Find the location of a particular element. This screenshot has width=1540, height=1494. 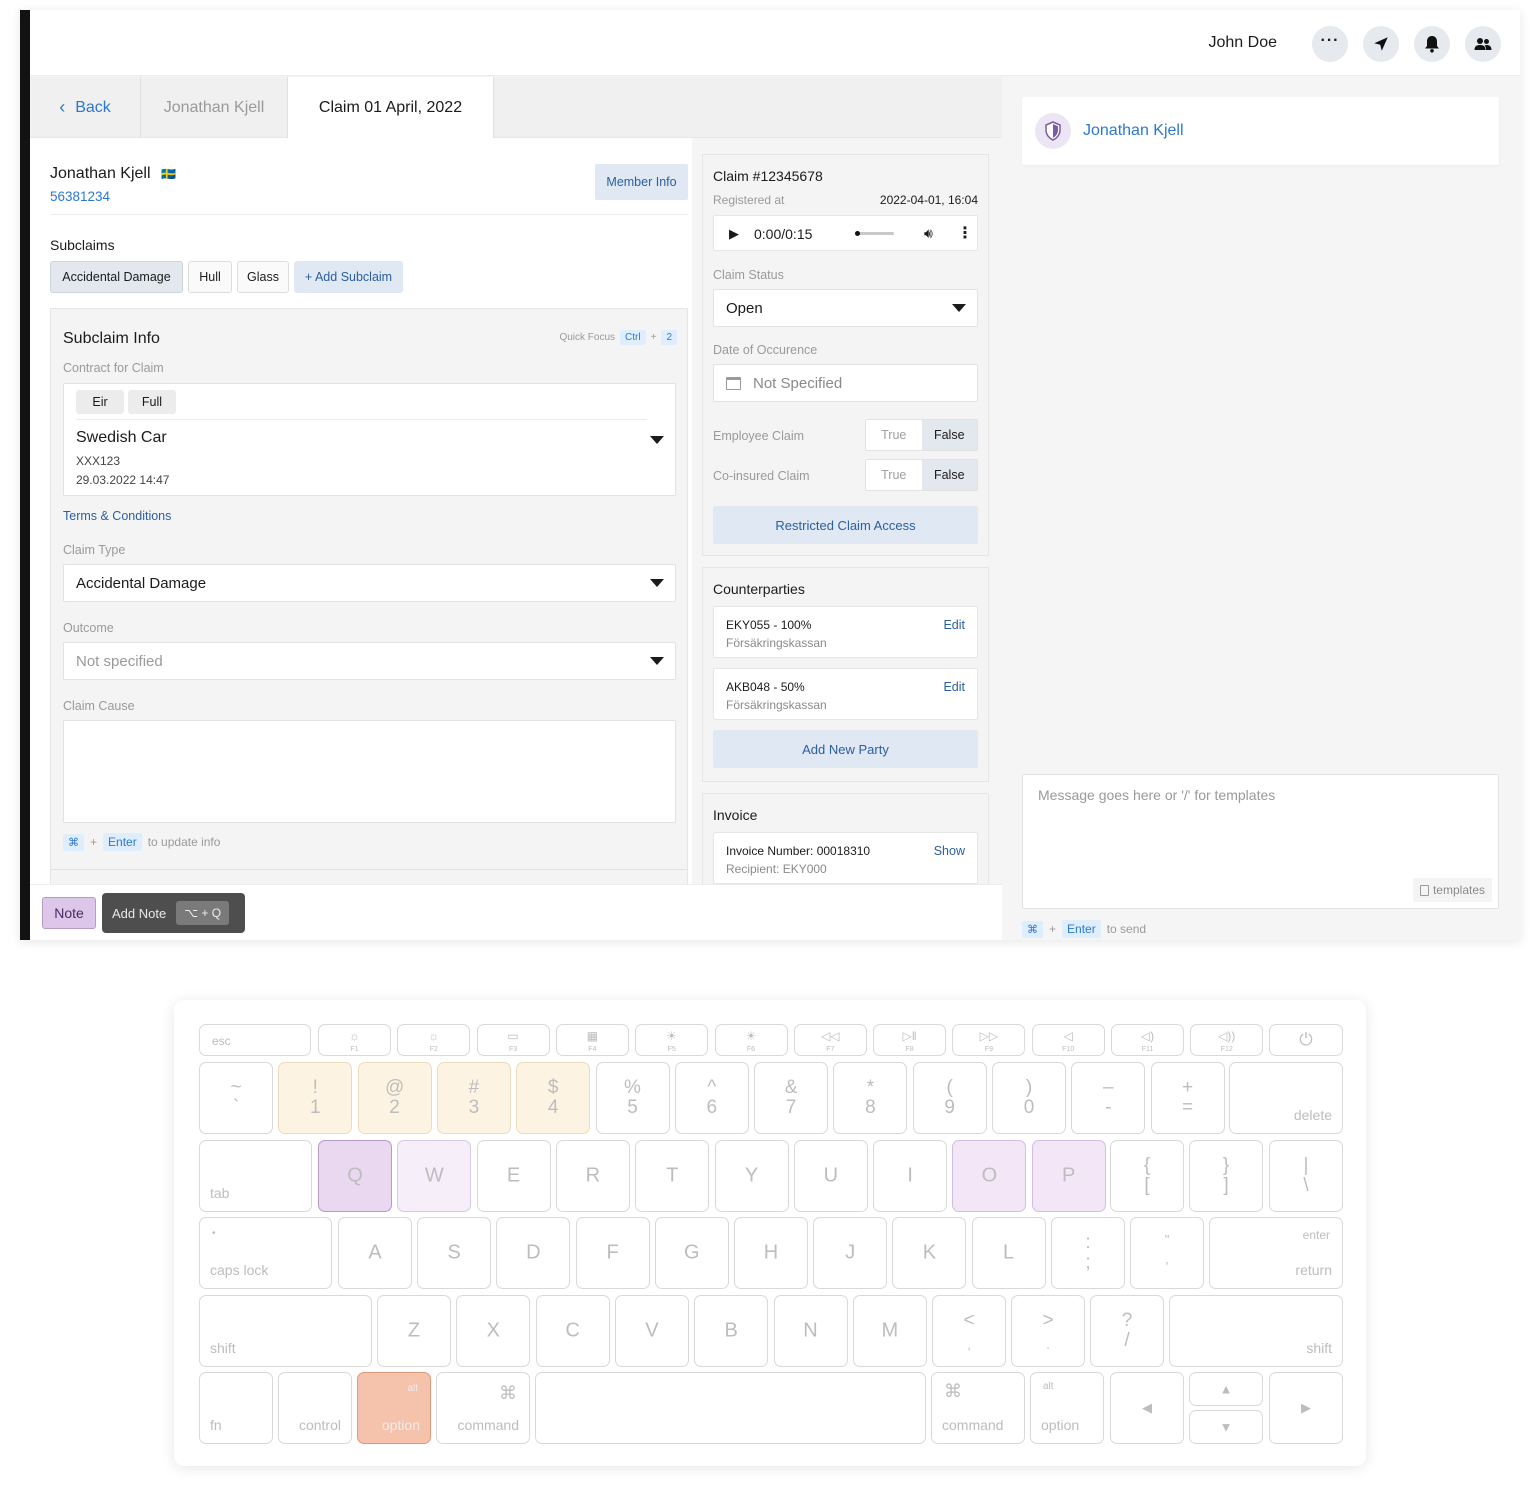

coinsured-claim-label: Co-insured Claim is located at coordinates (761, 476).